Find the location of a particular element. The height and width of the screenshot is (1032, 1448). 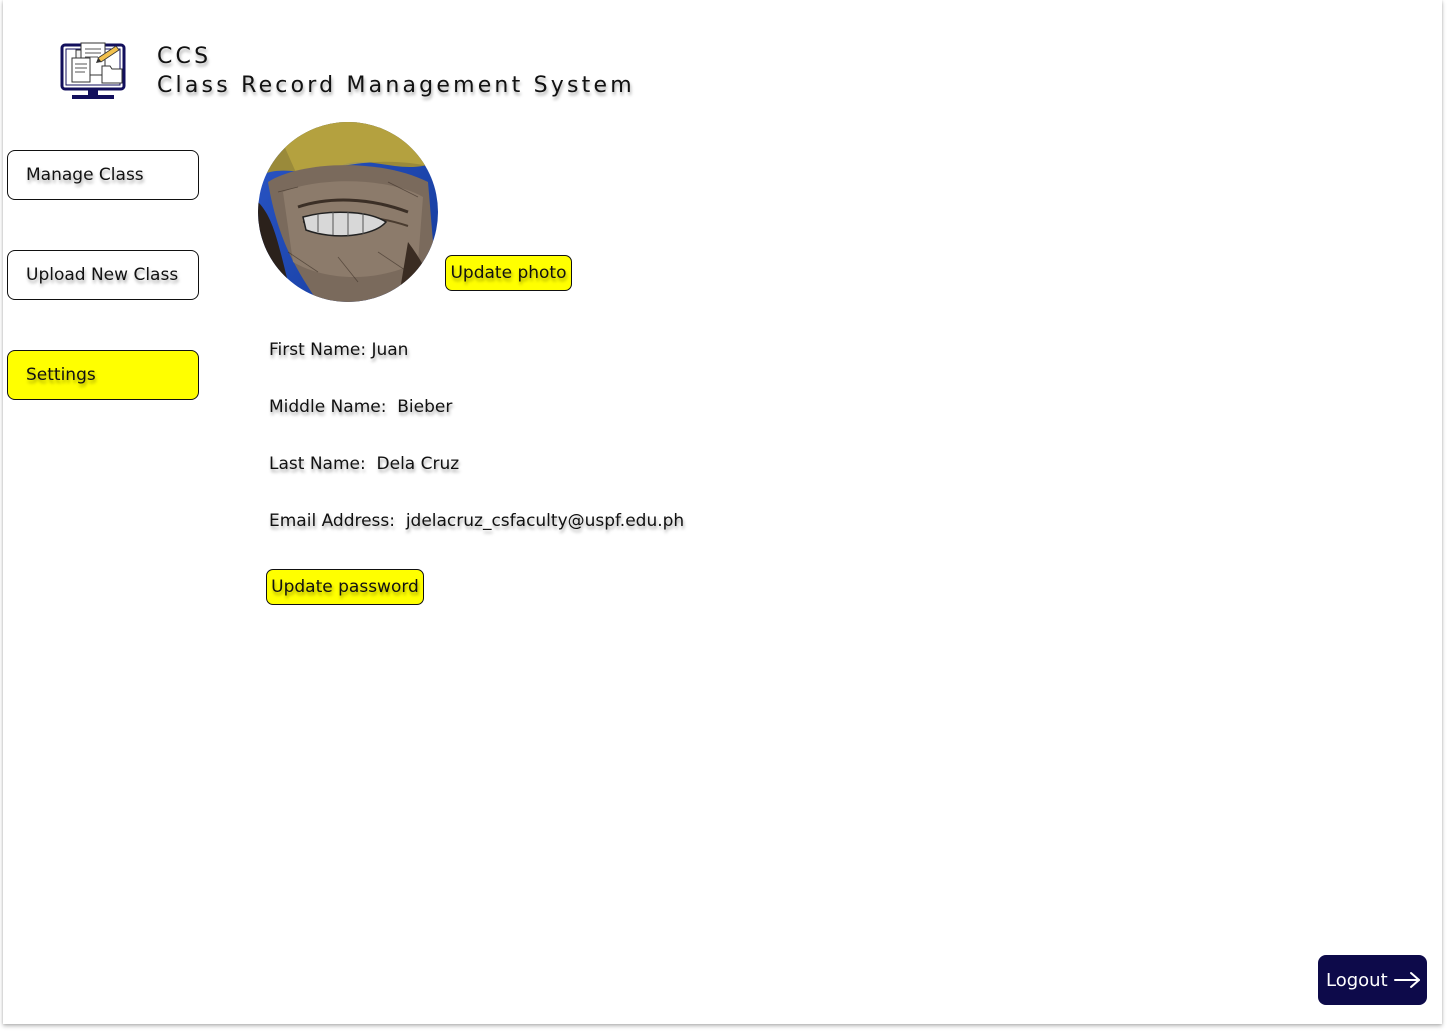

last-name-field: Last Name: Dela Cruz is located at coordinates (364, 464).